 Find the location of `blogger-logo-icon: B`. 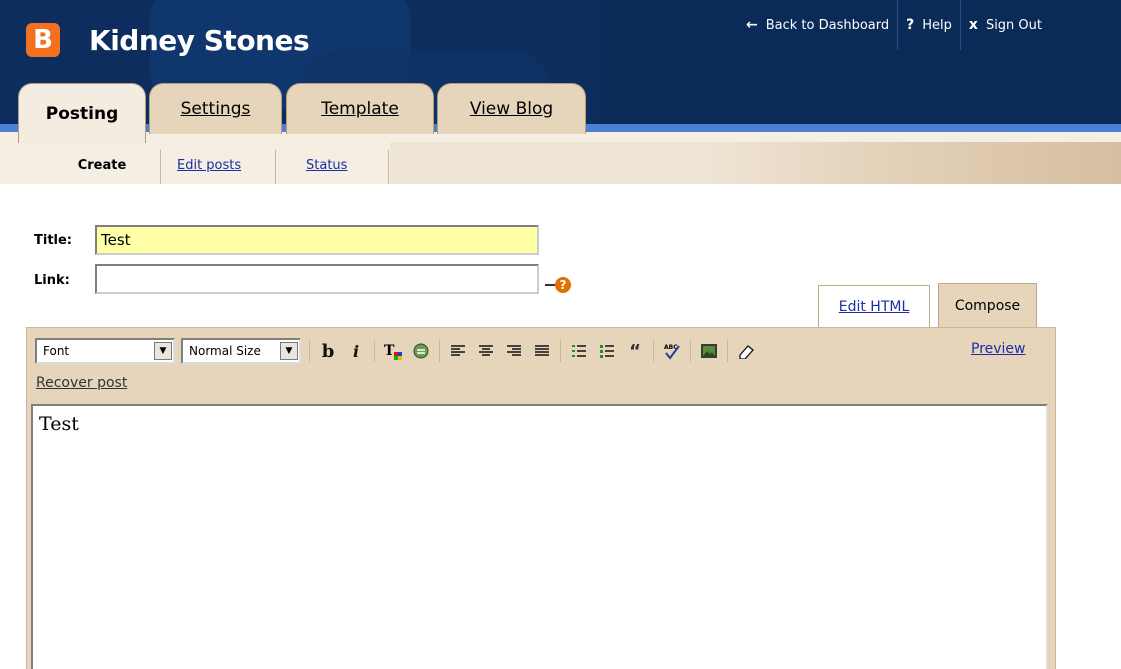

blogger-logo-icon: B is located at coordinates (43, 40).